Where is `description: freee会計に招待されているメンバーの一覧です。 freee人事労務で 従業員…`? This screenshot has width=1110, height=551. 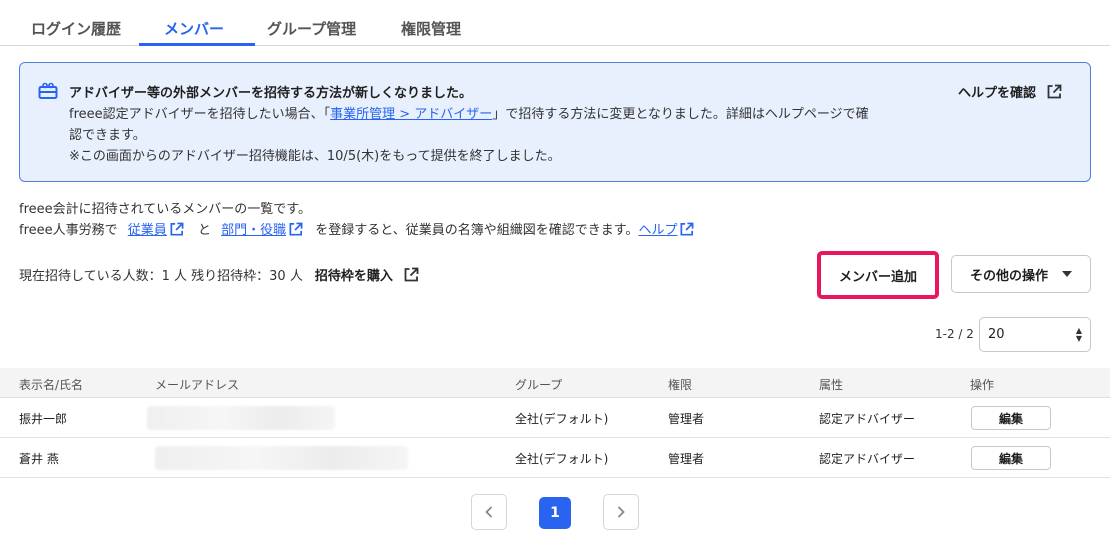 description: freee会計に招待されているメンバーの一覧です。 freee人事労務で 従業員… is located at coordinates (358, 220).